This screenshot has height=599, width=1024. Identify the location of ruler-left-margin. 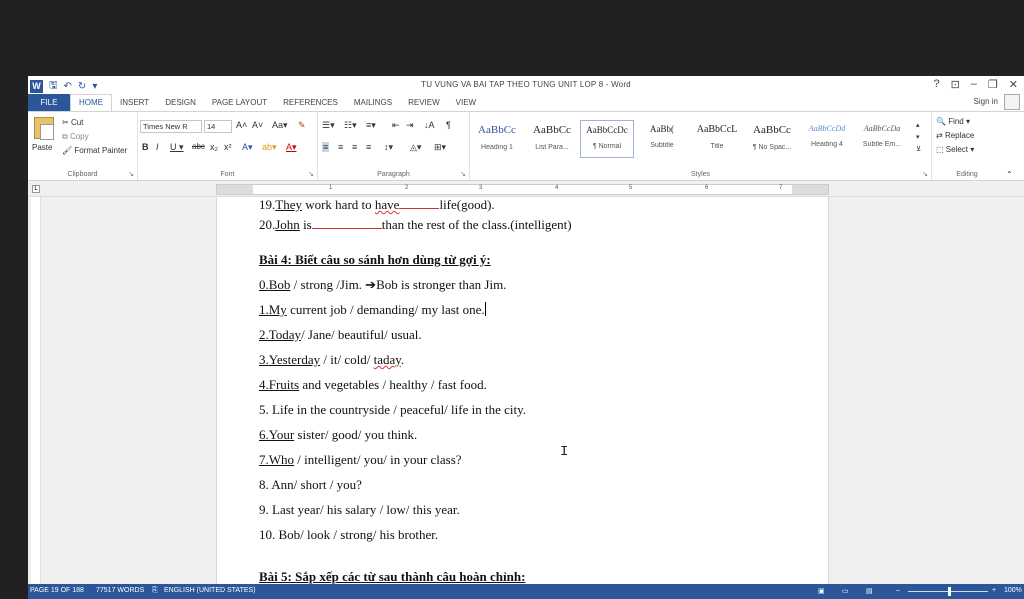
(235, 189).